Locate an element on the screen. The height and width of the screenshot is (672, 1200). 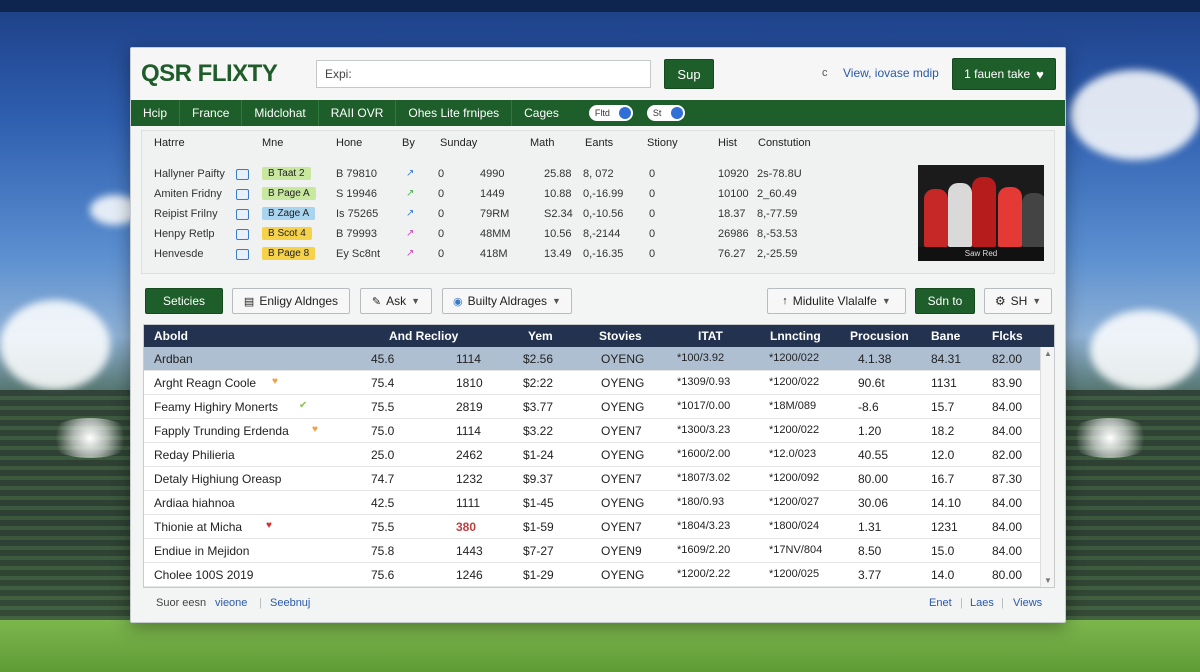
panel-col-hatrre: Hatrre is located at coordinates (169, 143).